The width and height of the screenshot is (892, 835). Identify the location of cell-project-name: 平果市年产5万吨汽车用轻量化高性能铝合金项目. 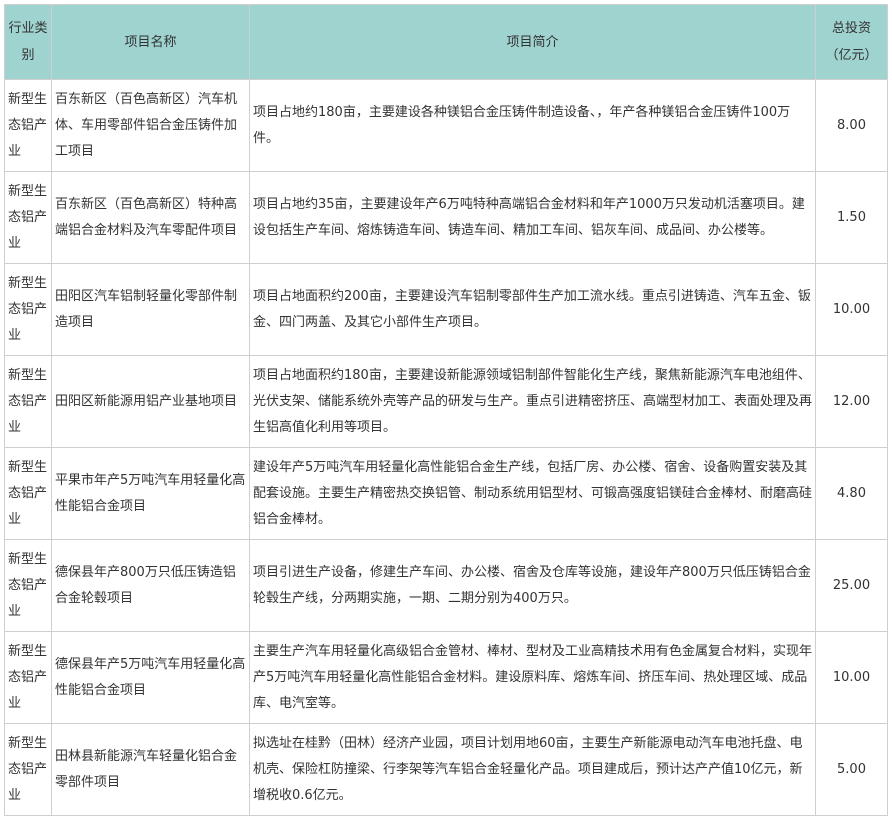
(150, 493).